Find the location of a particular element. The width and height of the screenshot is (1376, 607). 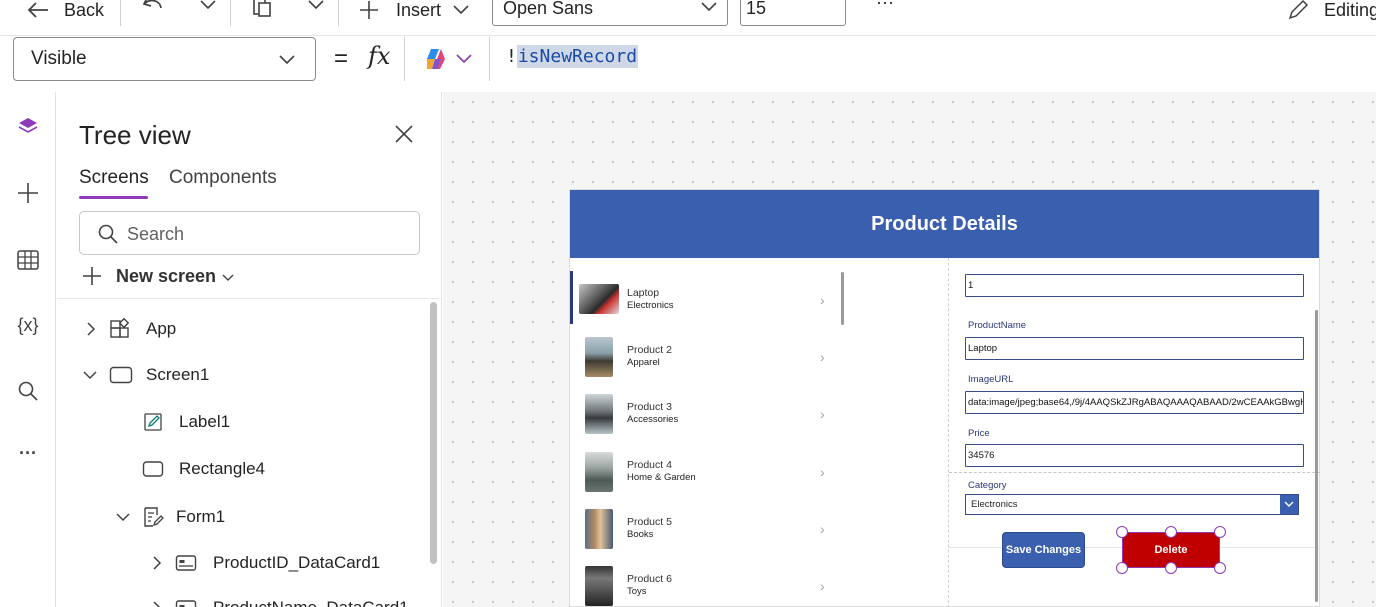

close-icon is located at coordinates (404, 134).